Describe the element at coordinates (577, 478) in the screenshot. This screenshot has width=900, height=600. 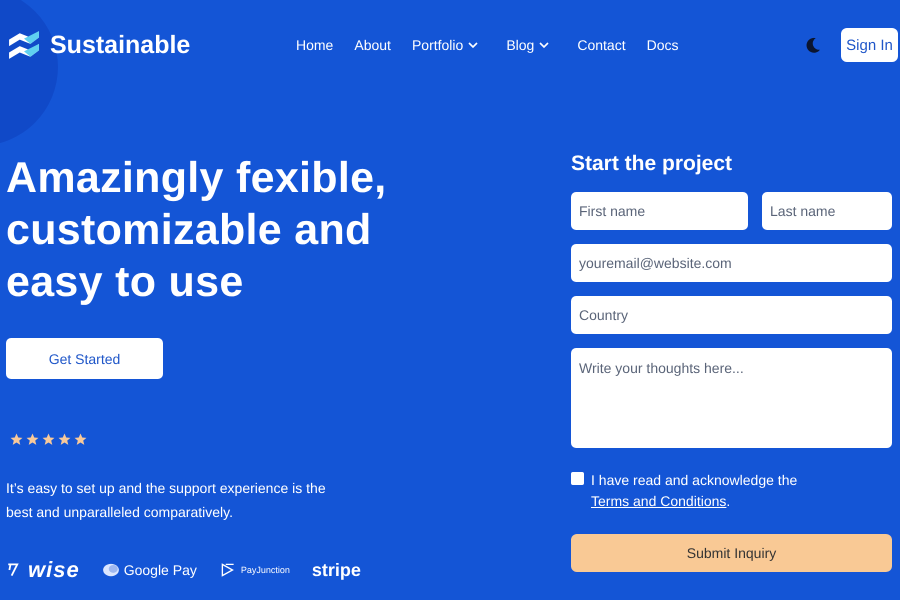
I see `consent-checkbox` at that location.